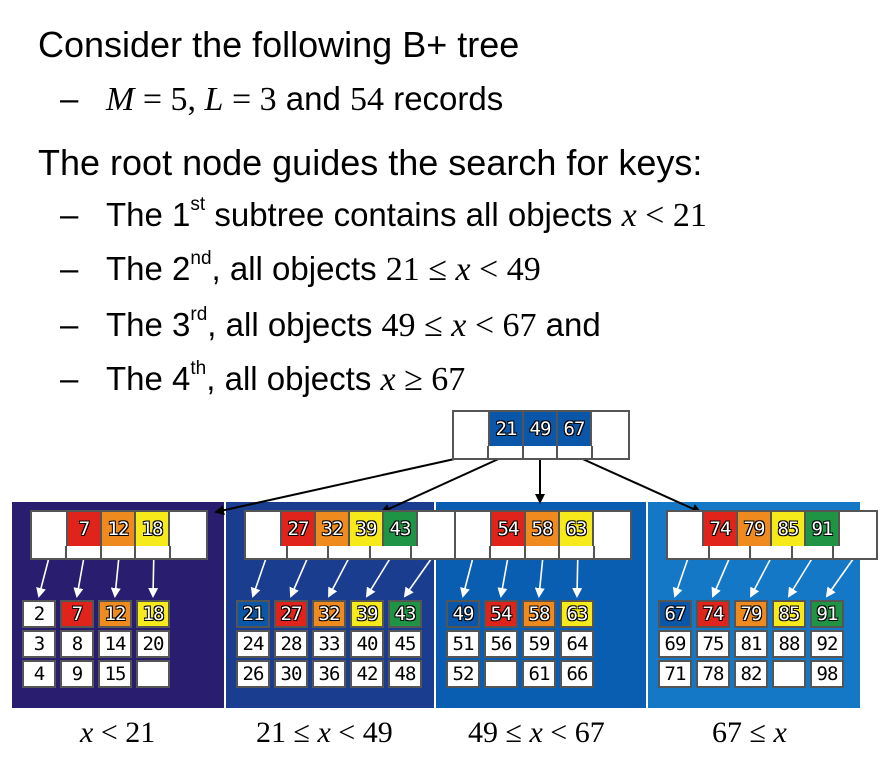  I want to click on node-key-cells: 54 58 63, so click(543, 529).